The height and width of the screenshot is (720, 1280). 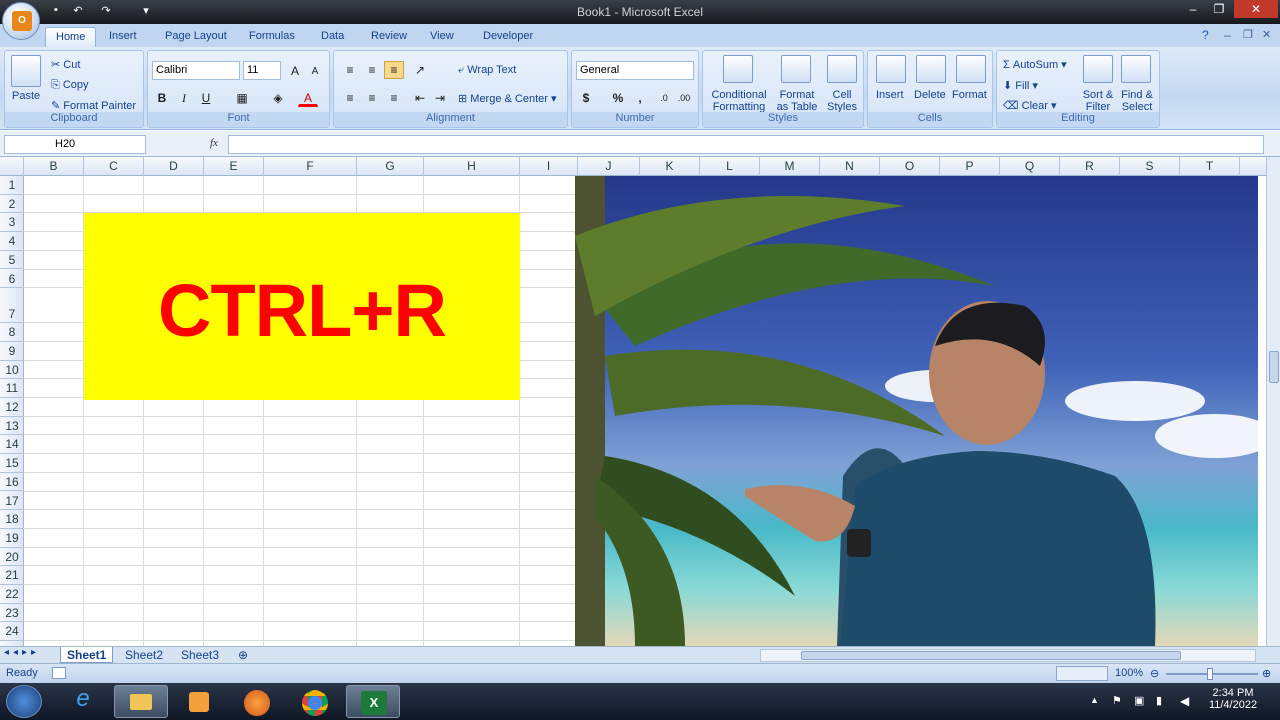 I want to click on start-button, so click(x=24, y=701).